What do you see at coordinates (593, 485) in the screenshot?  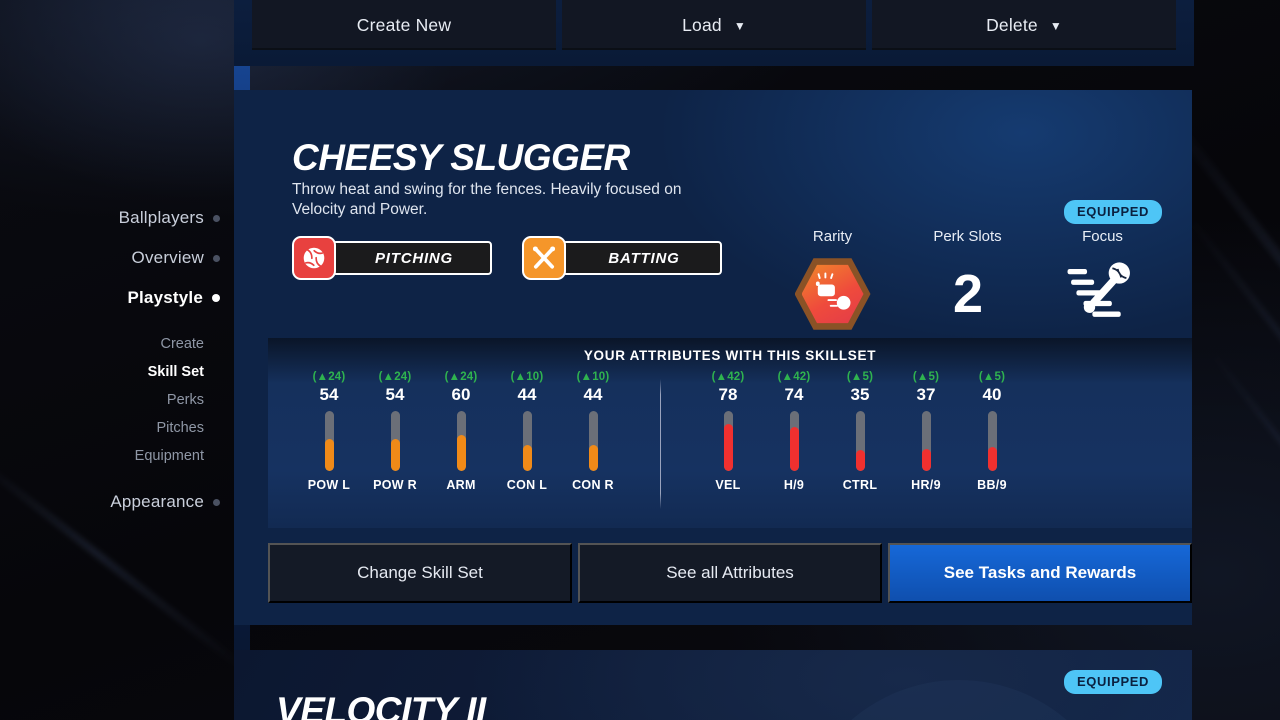 I see `attribute-label: CON R` at bounding box center [593, 485].